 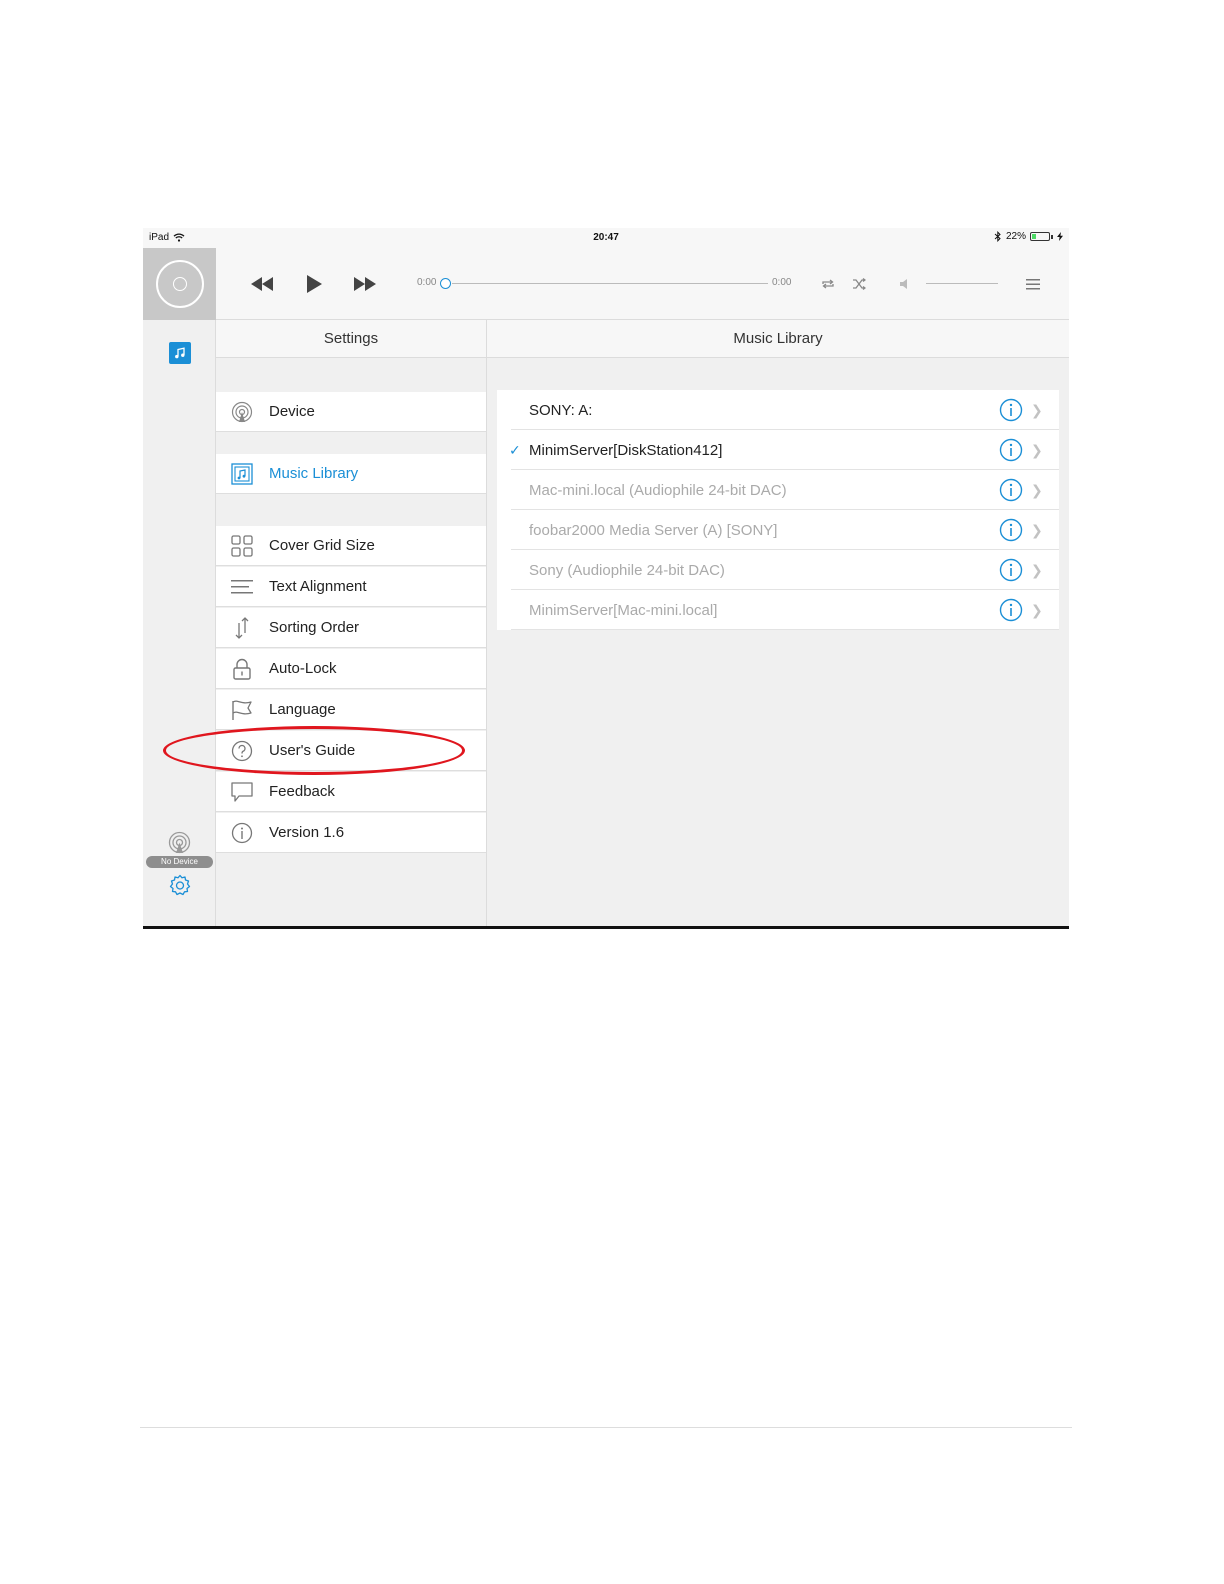 I want to click on gear-icon, so click(x=180, y=885).